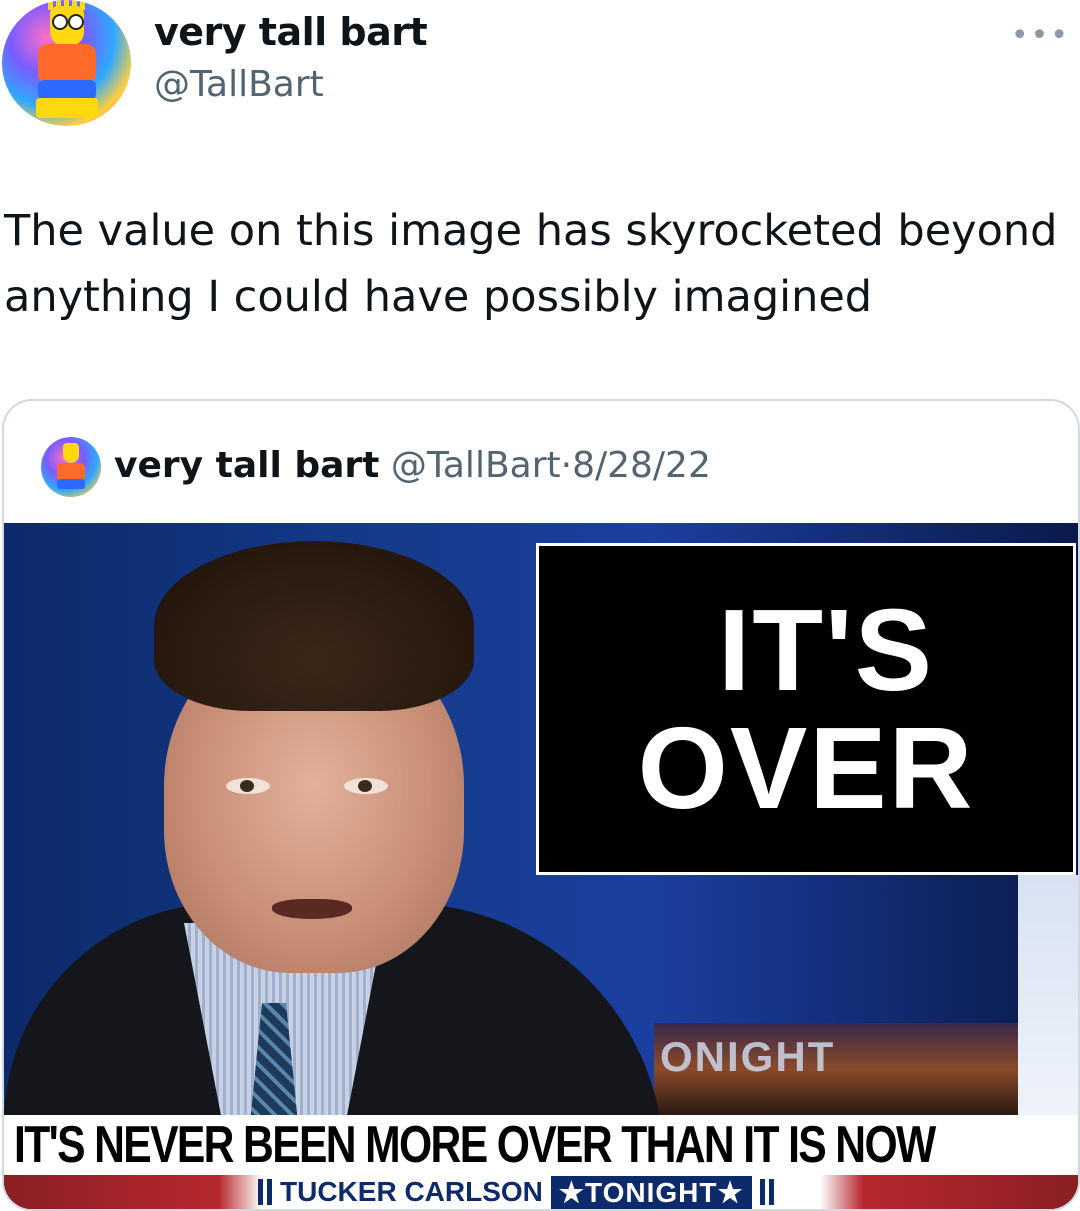 The width and height of the screenshot is (1080, 1211). Describe the element at coordinates (248, 786) in the screenshot. I see `person-eye-left` at that location.